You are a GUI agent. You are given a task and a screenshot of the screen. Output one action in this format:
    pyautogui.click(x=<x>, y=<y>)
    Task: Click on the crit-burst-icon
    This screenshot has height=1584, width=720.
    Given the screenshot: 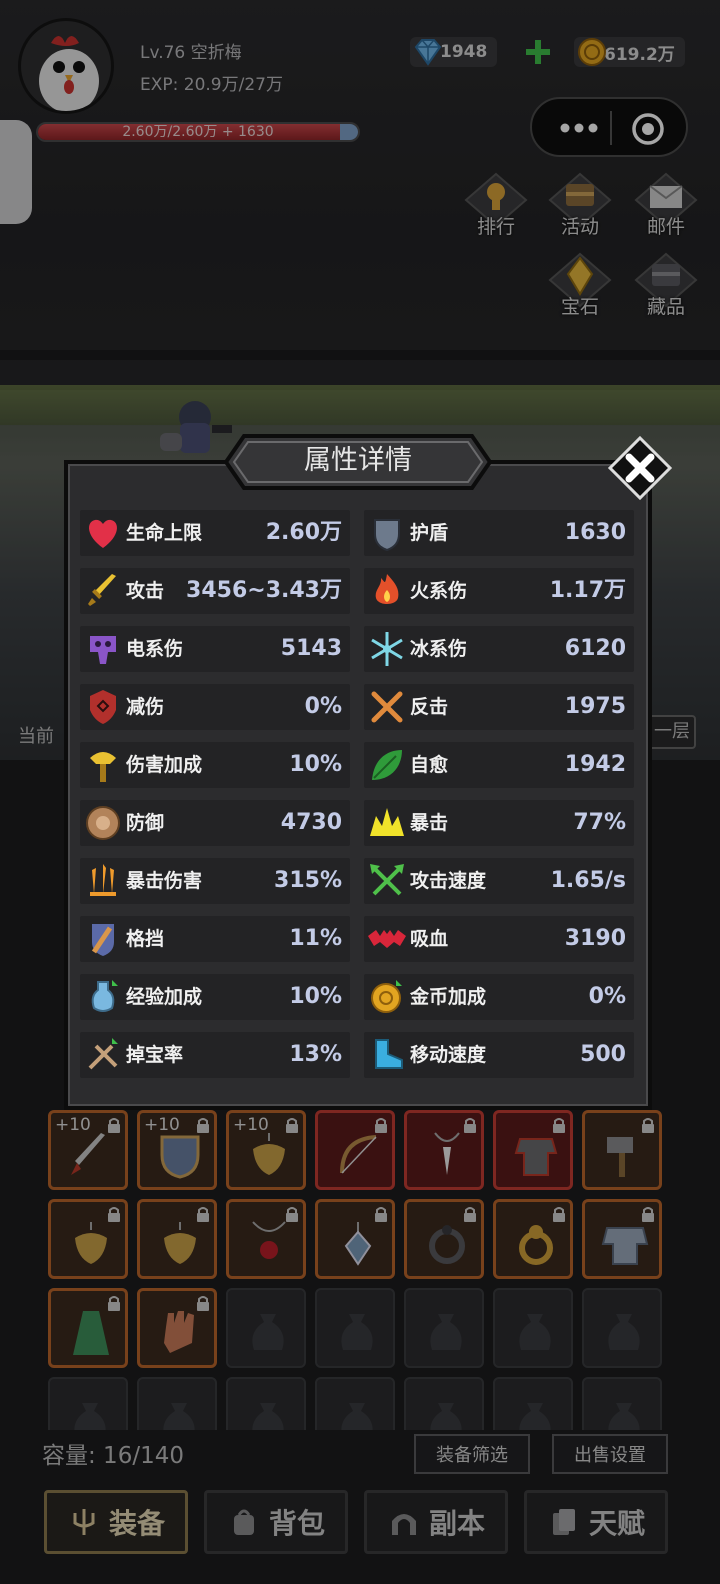 What is the action you would take?
    pyautogui.click(x=387, y=822)
    